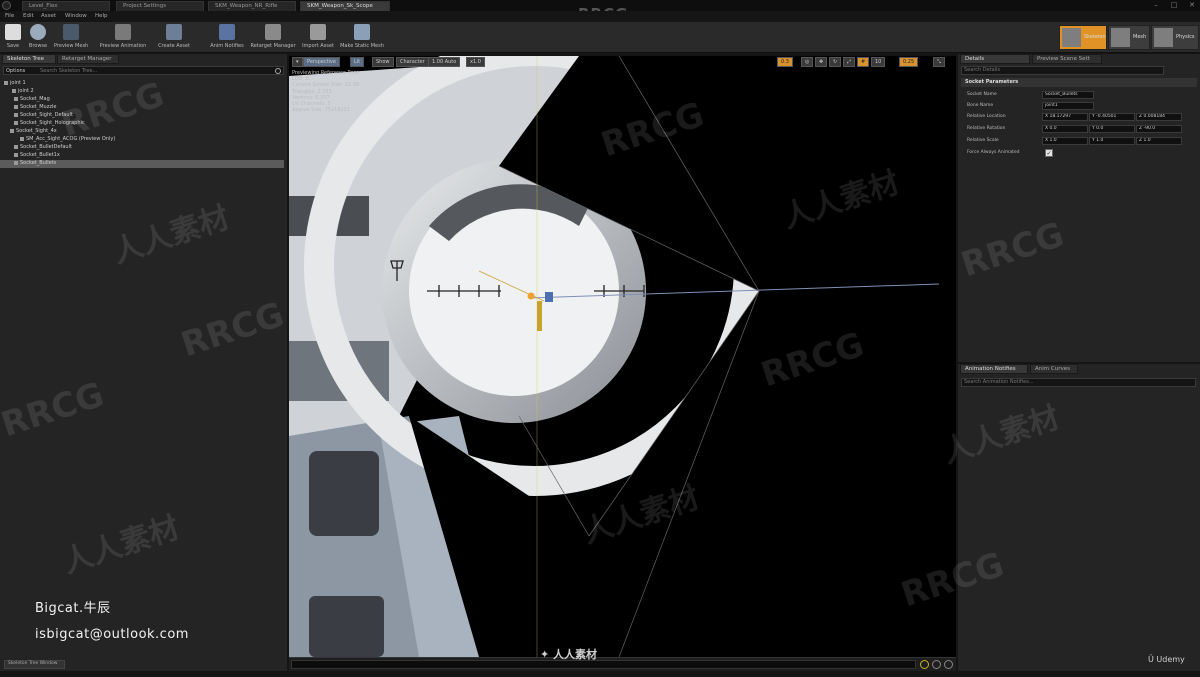  What do you see at coordinates (142, 92) in the screenshot?
I see `tree-item: joint 2` at bounding box center [142, 92].